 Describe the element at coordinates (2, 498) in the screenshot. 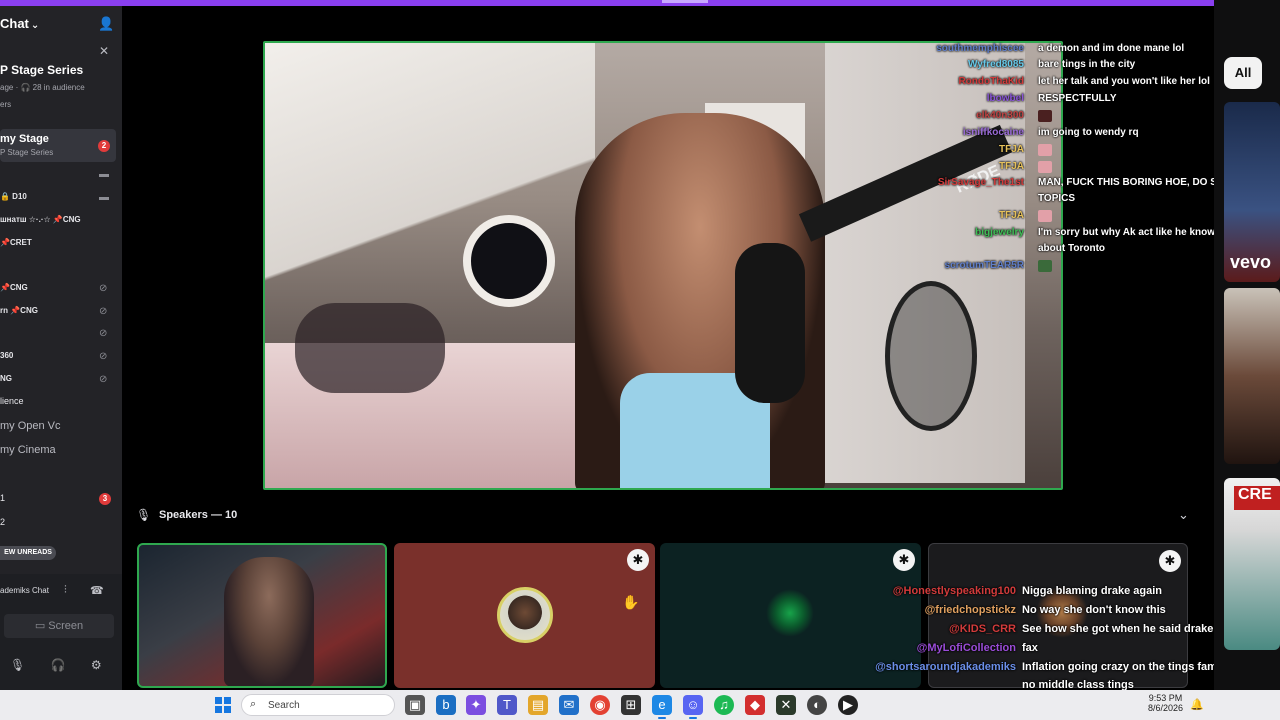

I see `channel-1: 1` at that location.